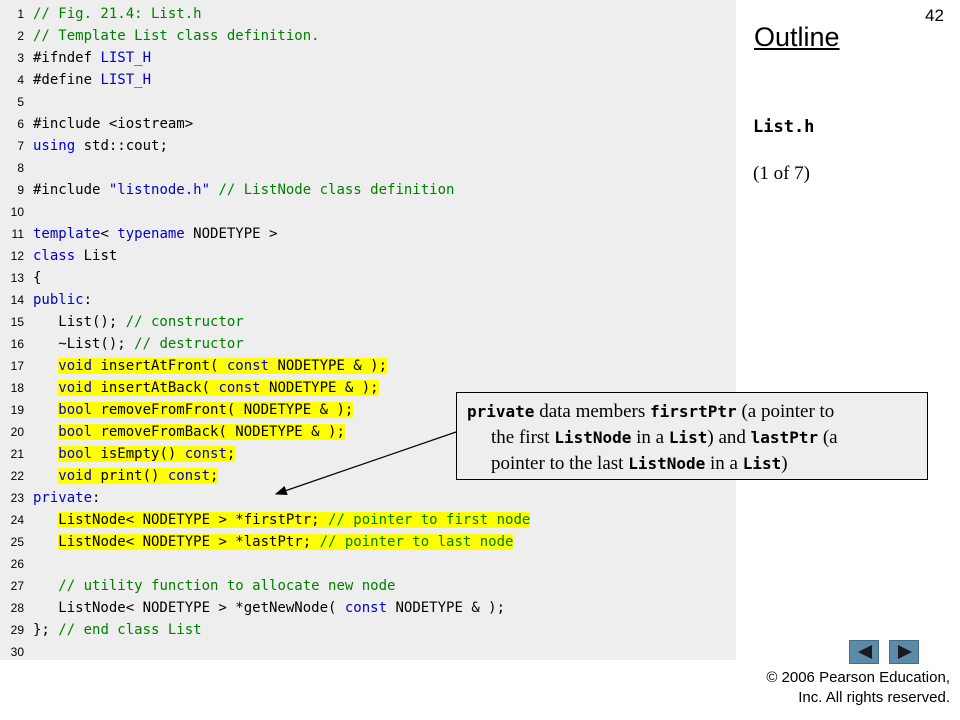 The height and width of the screenshot is (720, 960). Describe the element at coordinates (784, 437) in the screenshot. I see `callout-code-lastptr: lastPtr` at that location.